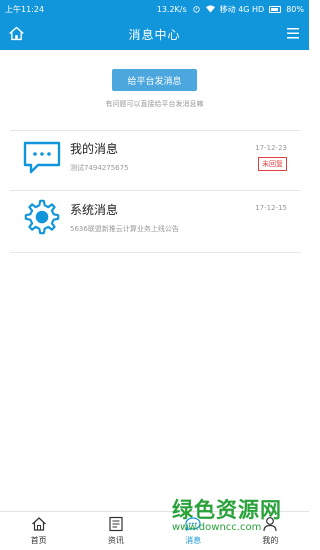  I want to click on wifi-icon, so click(210, 9).